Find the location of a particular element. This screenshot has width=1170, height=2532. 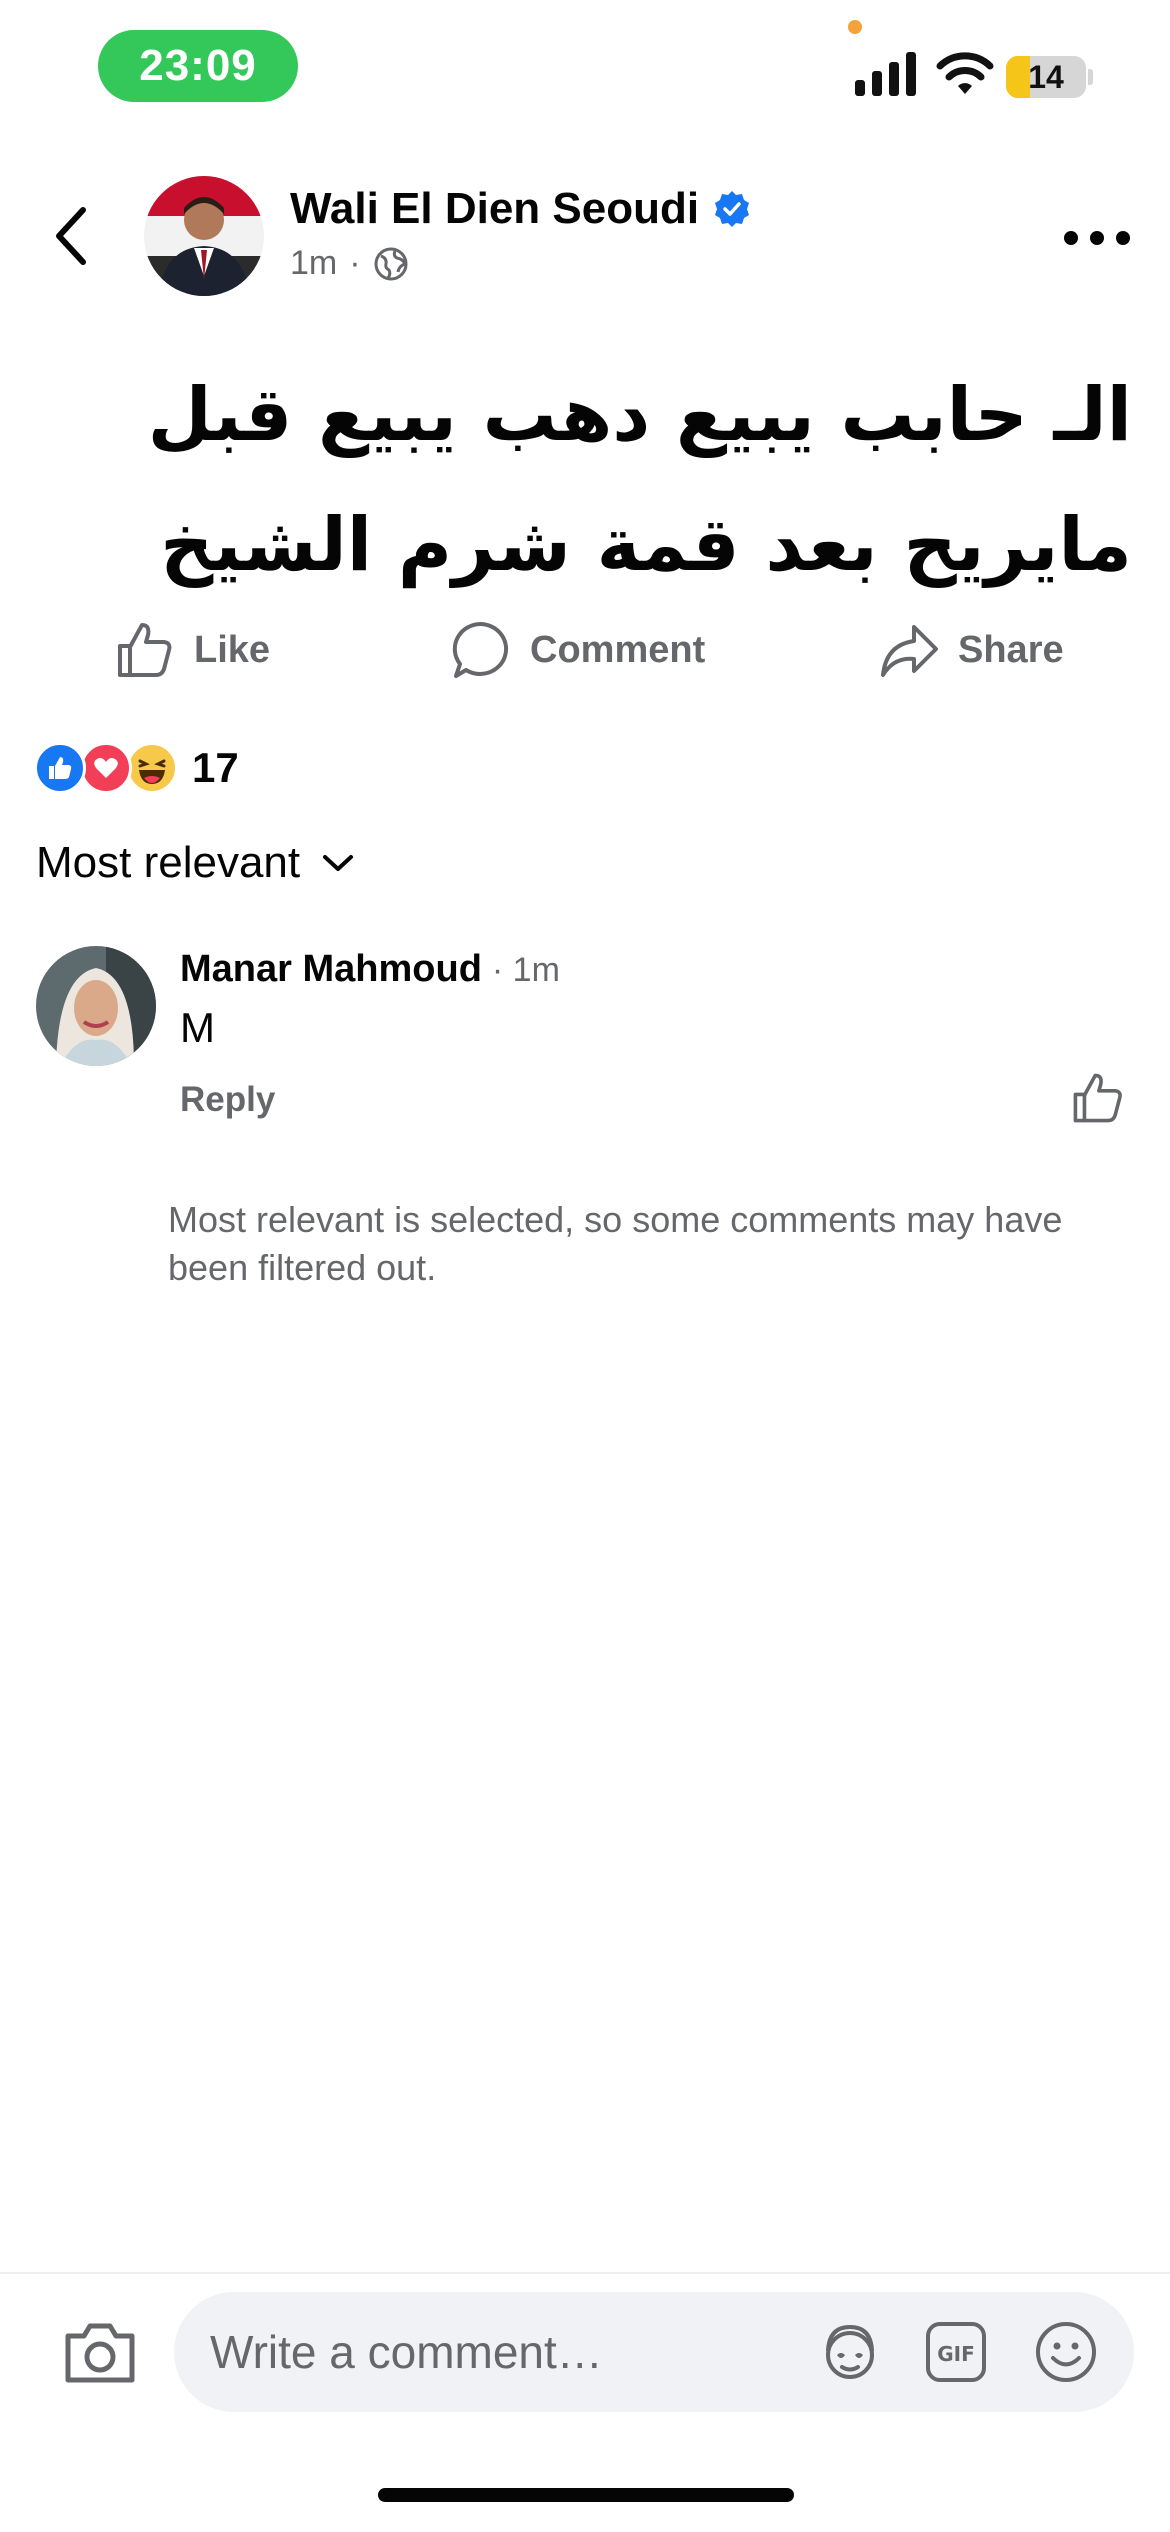

commenter-name: Manar Mahmoud is located at coordinates (331, 969).